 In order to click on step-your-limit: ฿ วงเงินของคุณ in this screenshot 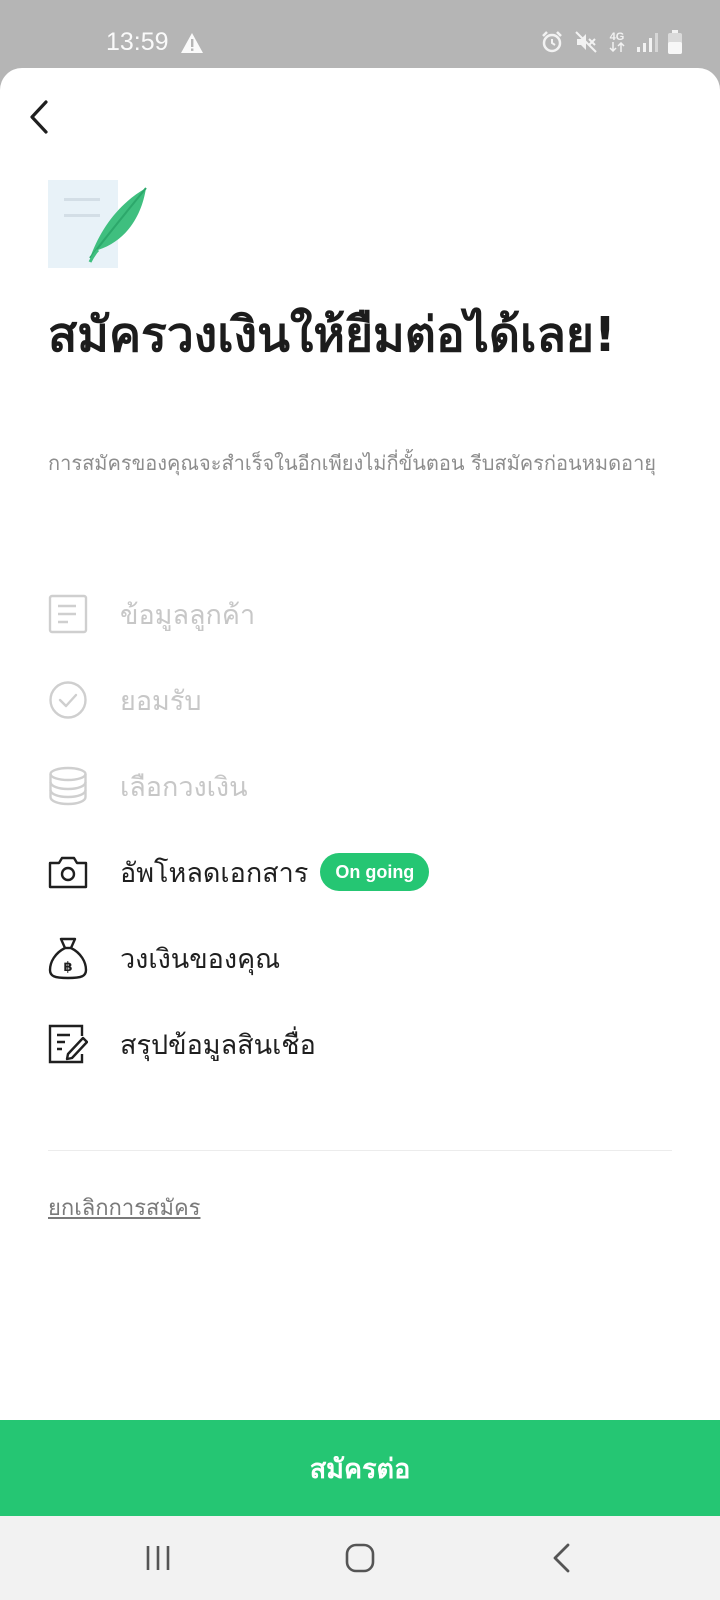, I will do `click(358, 958)`.